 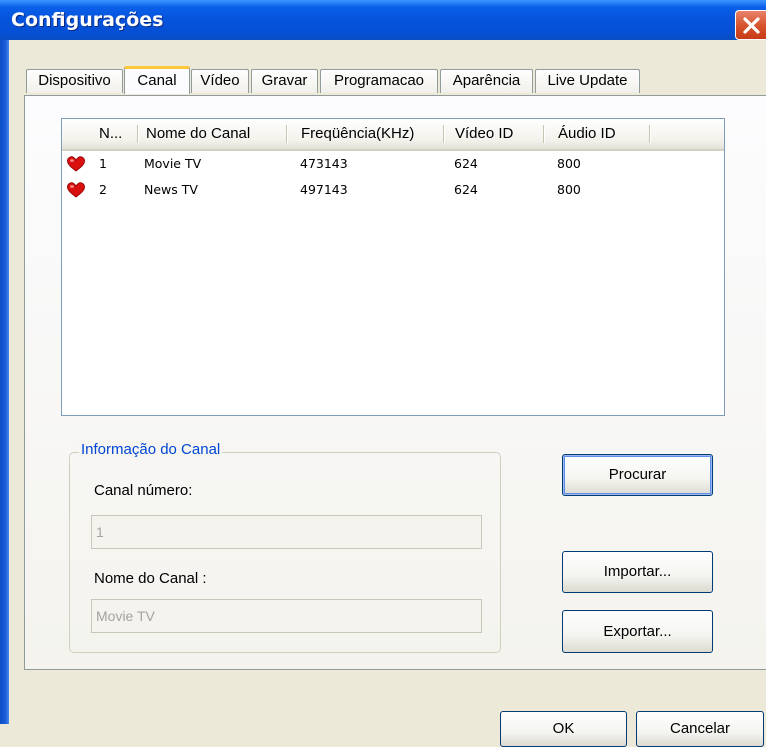 What do you see at coordinates (496, 134) in the screenshot?
I see `column-header-video-id: Vídeo ID` at bounding box center [496, 134].